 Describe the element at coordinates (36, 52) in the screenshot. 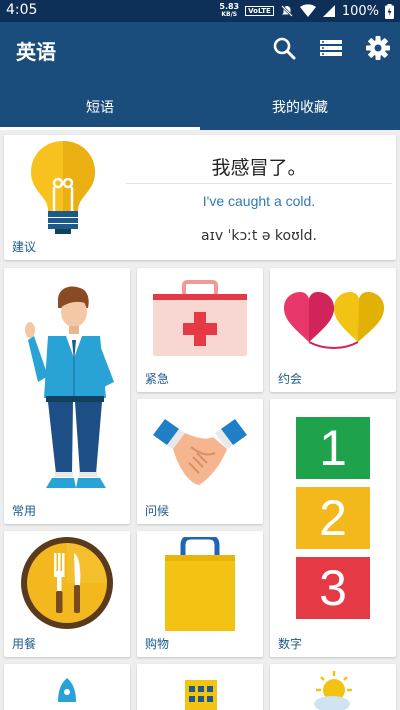

I see `app-title: 英语` at that location.